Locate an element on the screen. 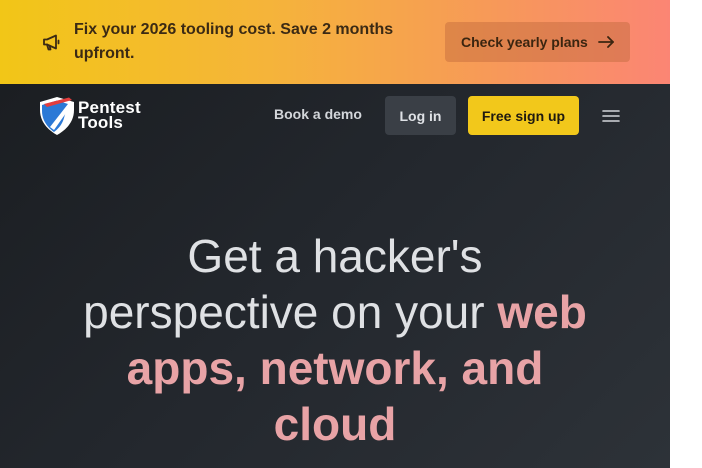 The height and width of the screenshot is (468, 702). hamburger-menu-icon is located at coordinates (611, 116).